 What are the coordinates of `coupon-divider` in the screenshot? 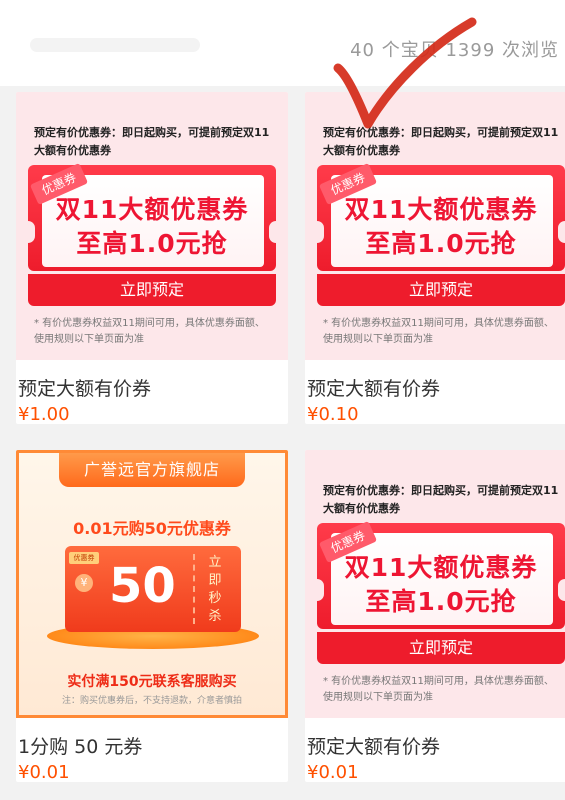 It's located at (194, 589).